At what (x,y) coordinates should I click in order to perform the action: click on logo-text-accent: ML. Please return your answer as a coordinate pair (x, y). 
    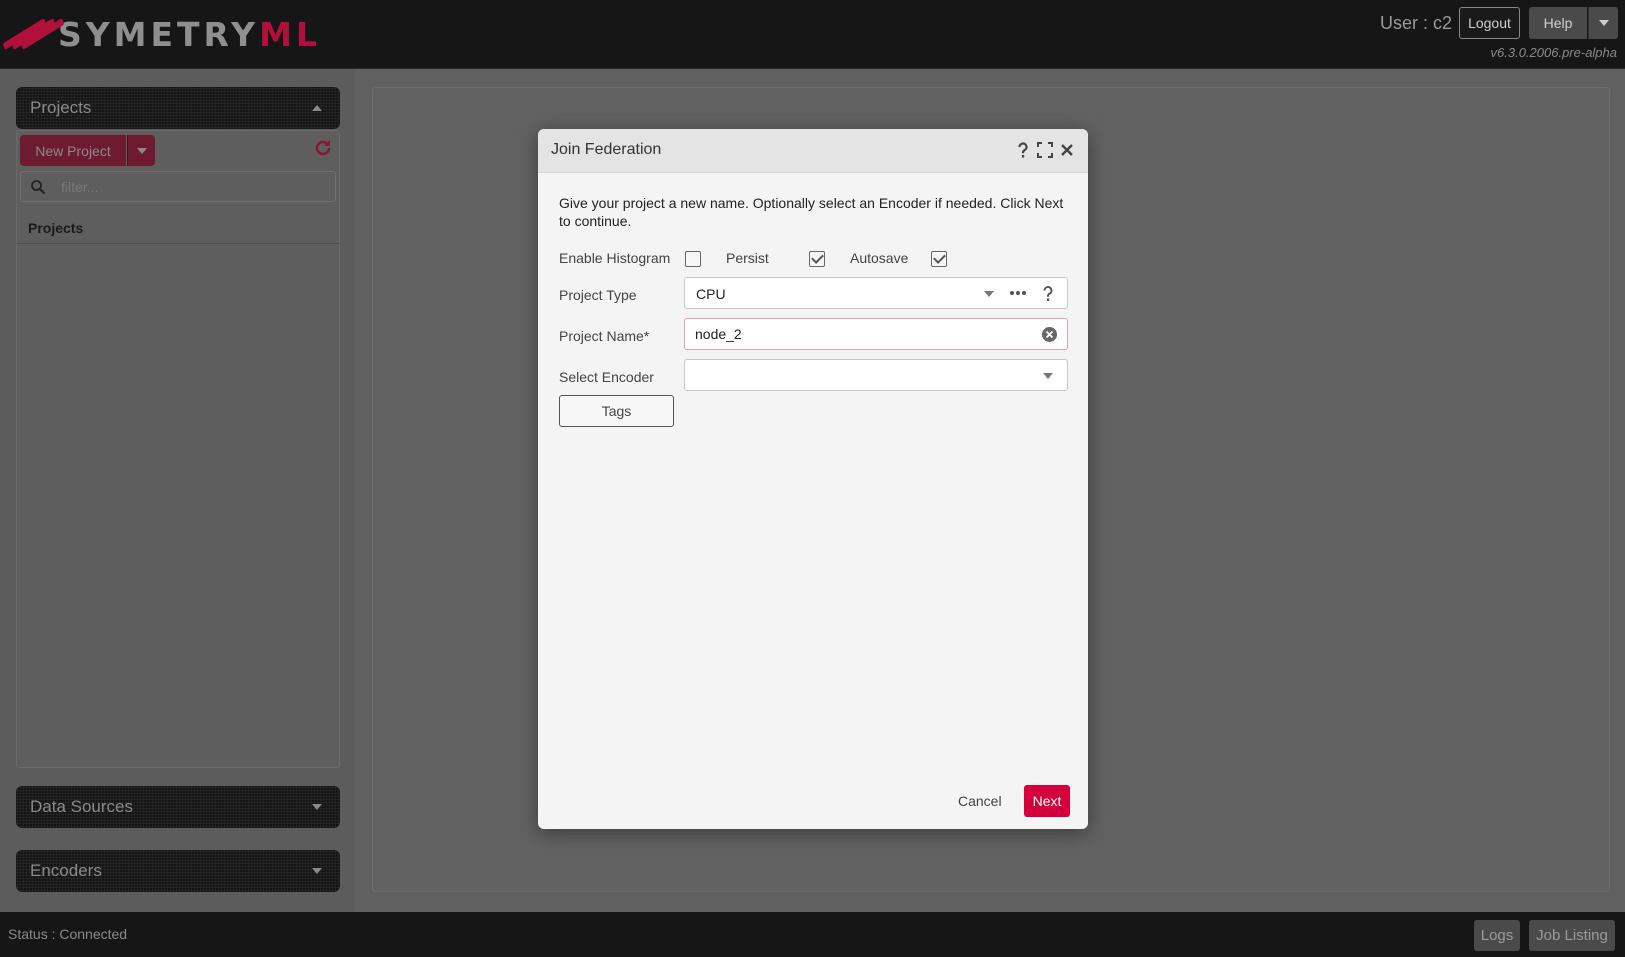
    Looking at the image, I should click on (290, 34).